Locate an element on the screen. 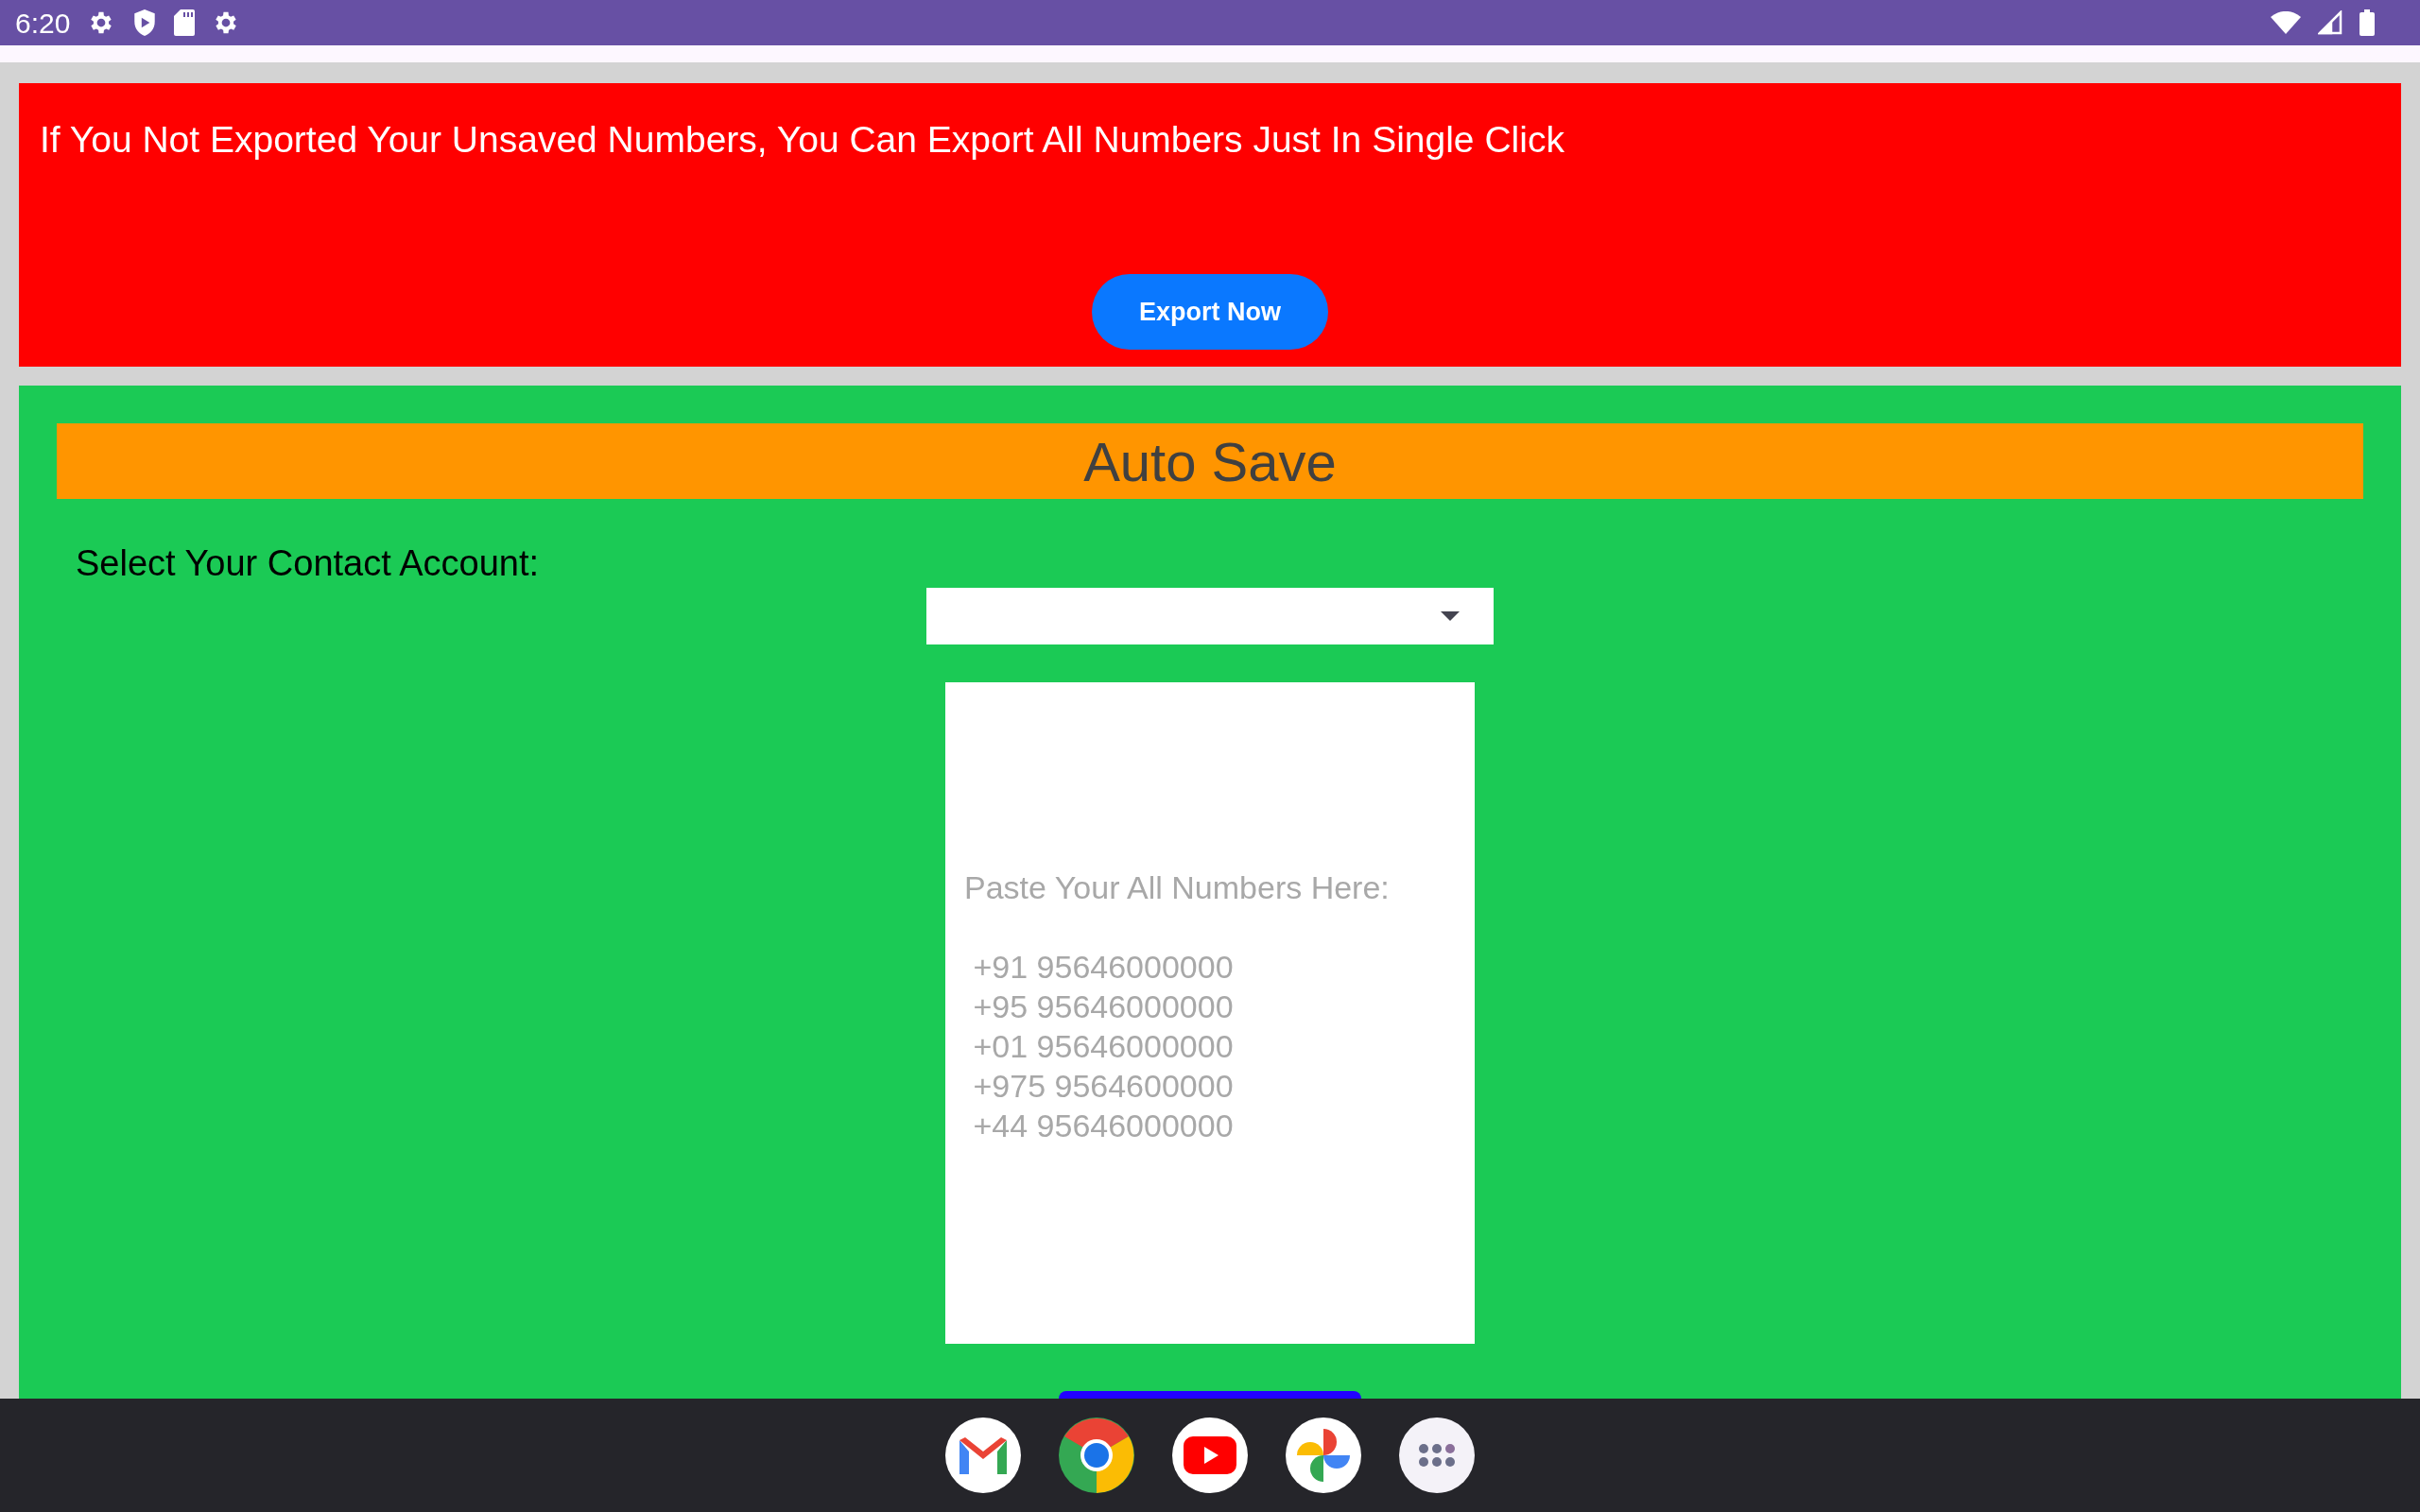 This screenshot has height=1512, width=2420. sd-card-icon is located at coordinates (185, 22).